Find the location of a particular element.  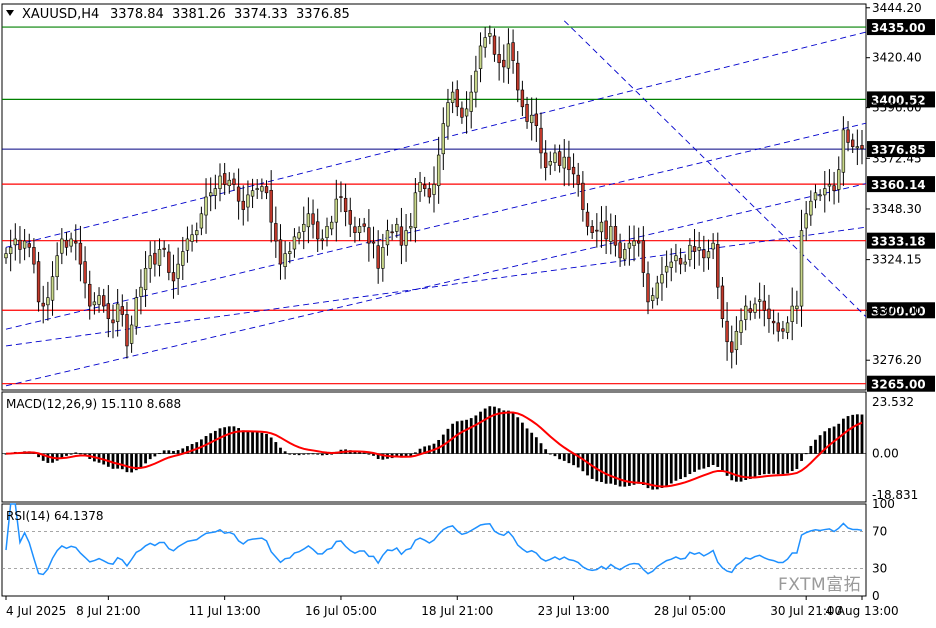

macd-tick-label: 23.532 is located at coordinates (893, 402).